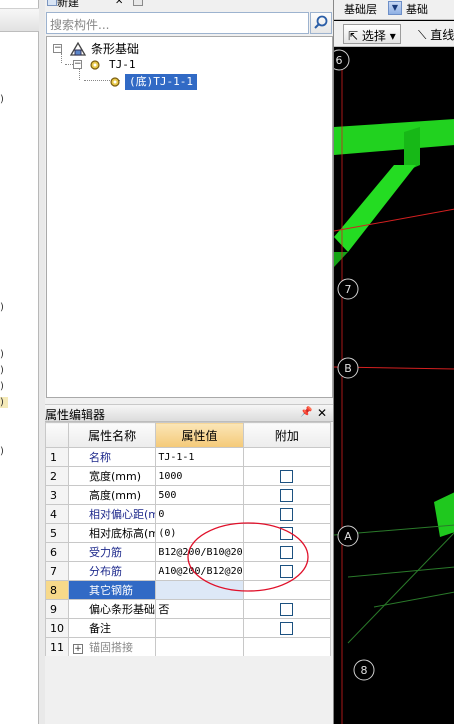 The height and width of the screenshot is (724, 454). What do you see at coordinates (75, 415) in the screenshot?
I see `property-editor-title: 属性编辑器` at bounding box center [75, 415].